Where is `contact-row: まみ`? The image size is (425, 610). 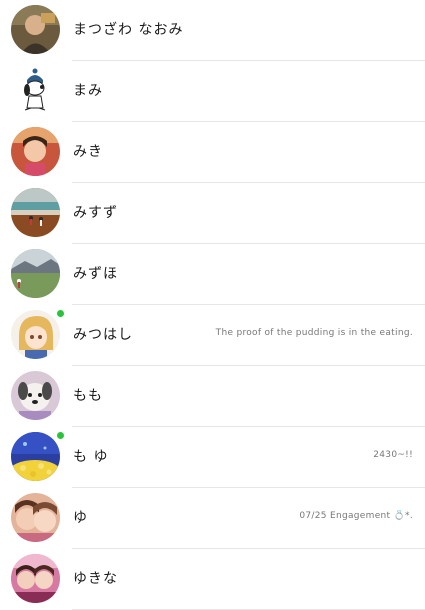 contact-row: まみ is located at coordinates (212, 91).